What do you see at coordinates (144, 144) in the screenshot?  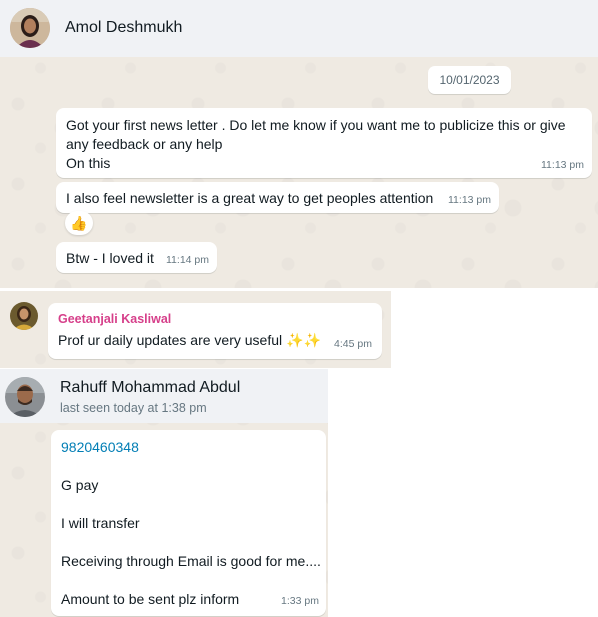 I see `message-text-line: any feedback or any help` at bounding box center [144, 144].